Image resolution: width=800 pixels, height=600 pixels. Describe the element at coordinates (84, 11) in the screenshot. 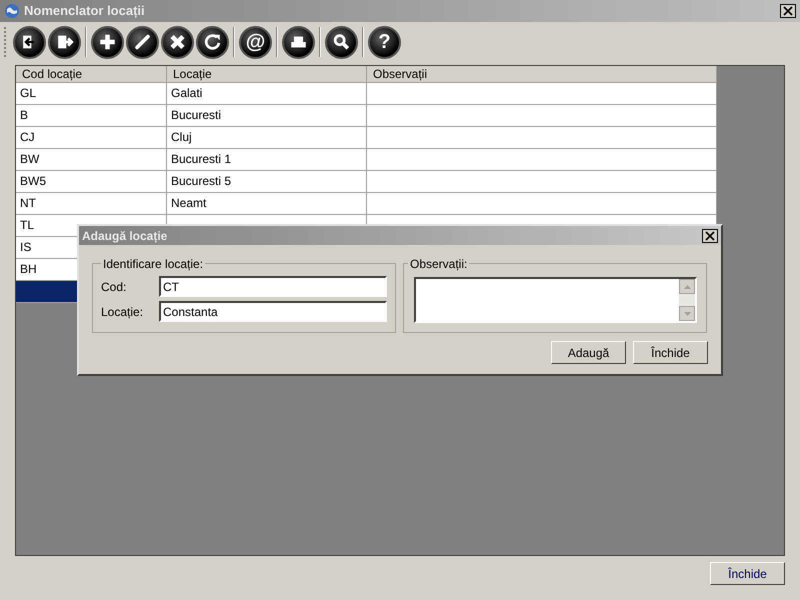

I see `window-title: Nomenclator locații` at that location.